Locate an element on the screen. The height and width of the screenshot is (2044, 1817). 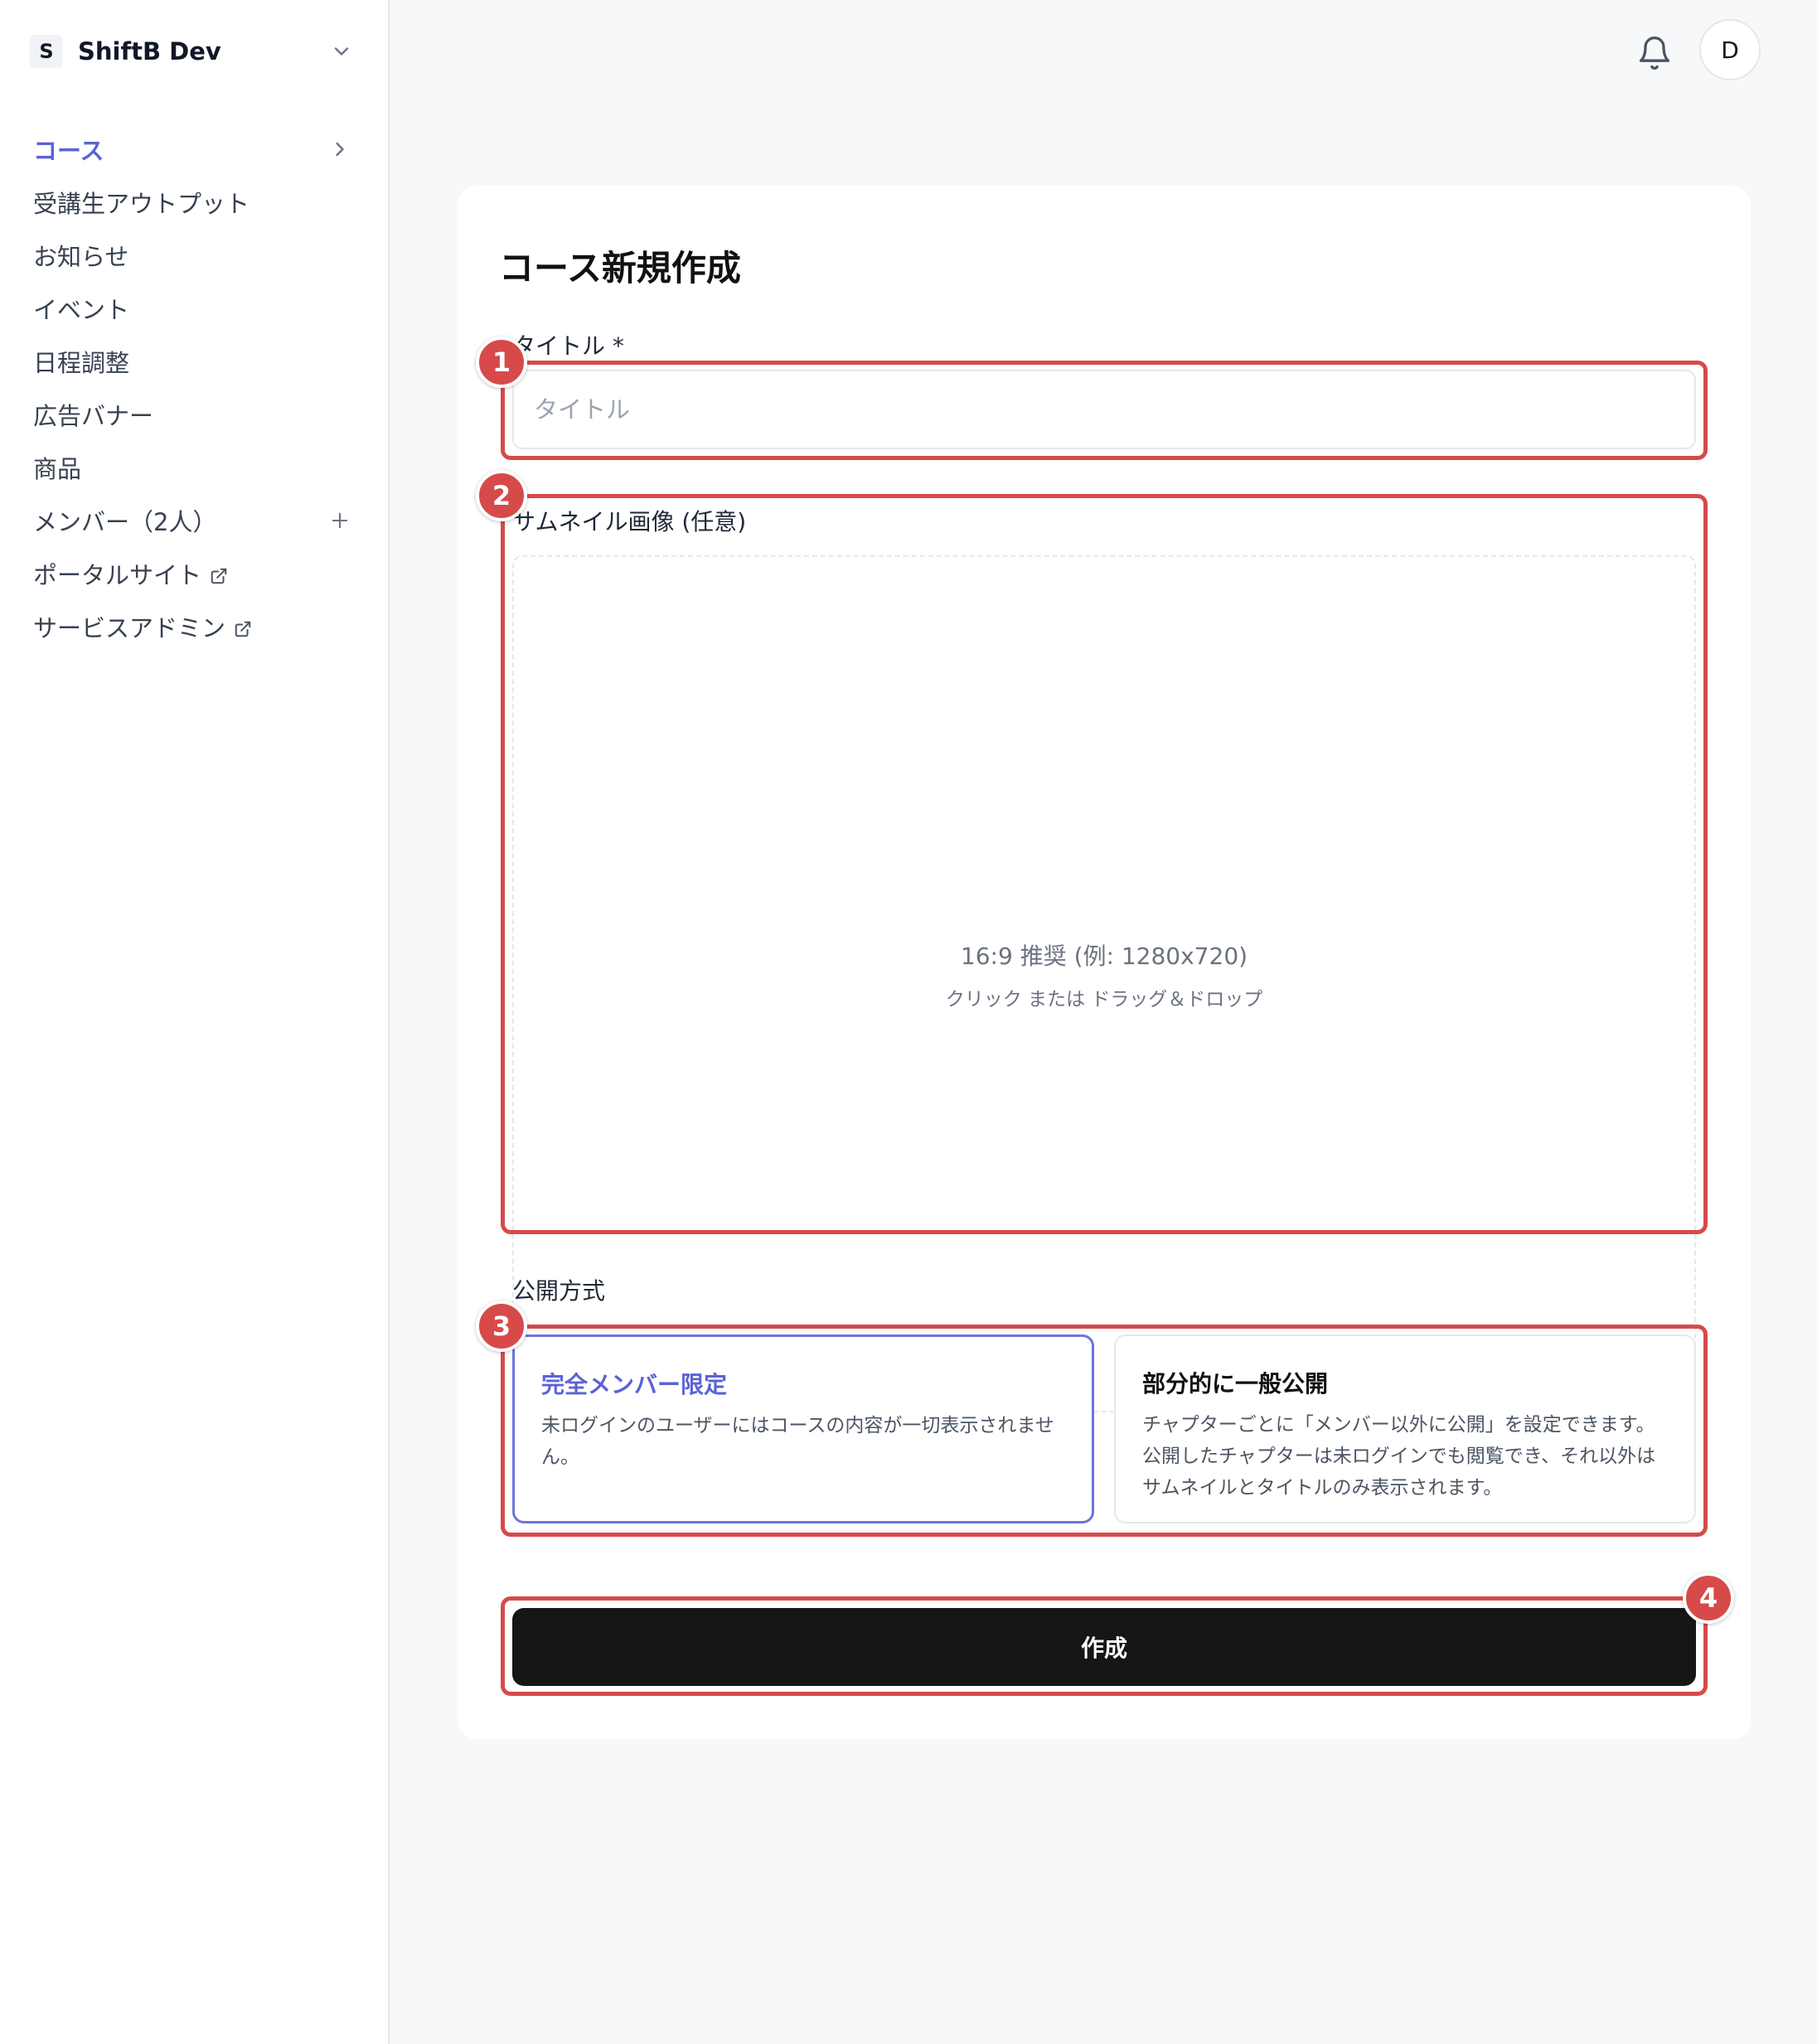
bell-icon is located at coordinates (1654, 53).